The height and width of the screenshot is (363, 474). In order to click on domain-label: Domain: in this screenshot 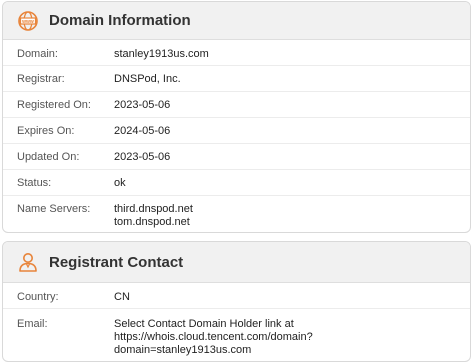, I will do `click(37, 54)`.